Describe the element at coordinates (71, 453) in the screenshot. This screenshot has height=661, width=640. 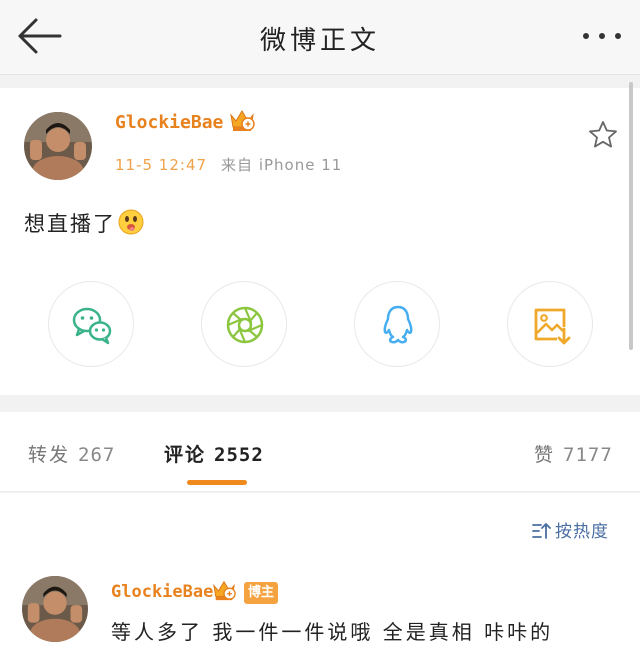
I see `tab-reposts: 转发 267` at that location.